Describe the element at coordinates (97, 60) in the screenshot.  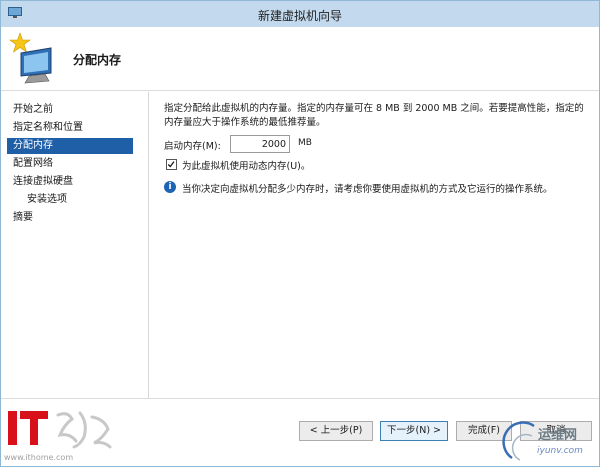
I see `page-title: 分配内存` at that location.